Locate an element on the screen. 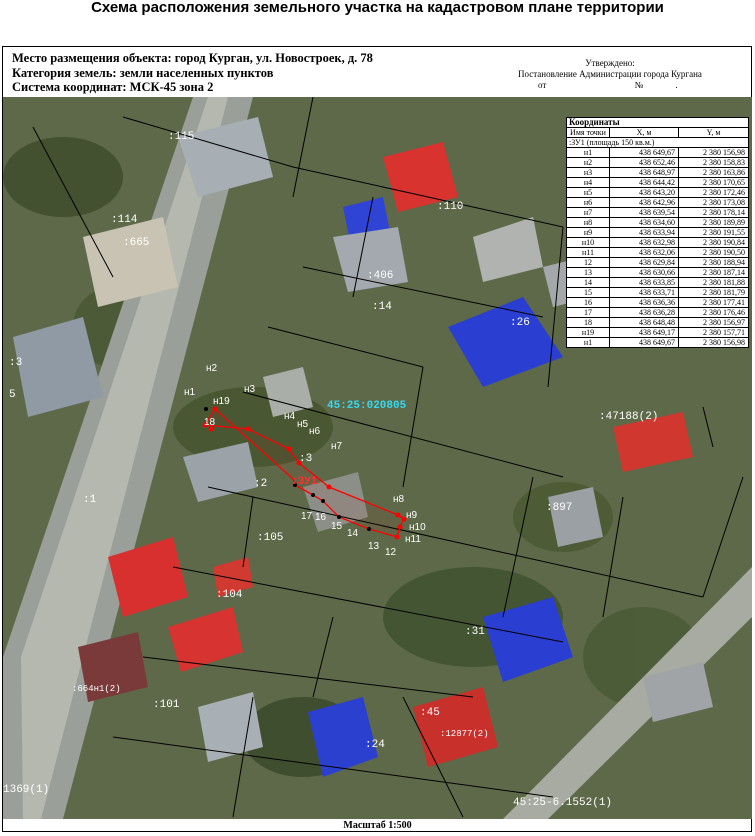 Image resolution: width=755 pixels, height=836 pixels. parcel-label: :110 is located at coordinates (450, 207).